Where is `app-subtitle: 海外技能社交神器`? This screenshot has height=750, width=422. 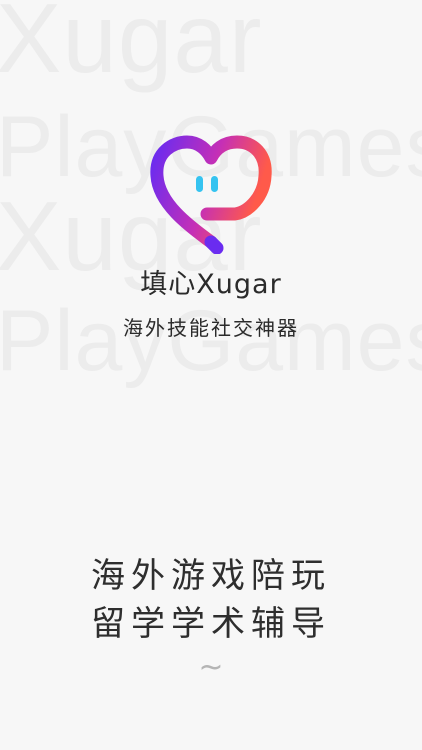
app-subtitle: 海外技能社交神器 is located at coordinates (211, 328).